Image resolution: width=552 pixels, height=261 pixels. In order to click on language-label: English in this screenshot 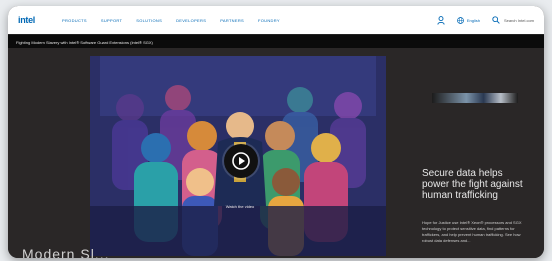, I will do `click(473, 20)`.